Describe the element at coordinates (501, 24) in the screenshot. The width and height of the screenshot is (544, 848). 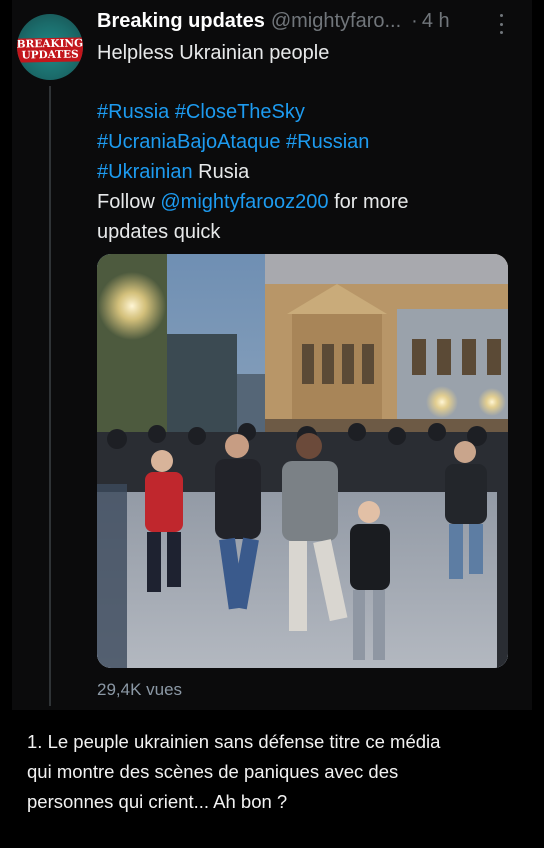
I see `more-options-icon` at that location.